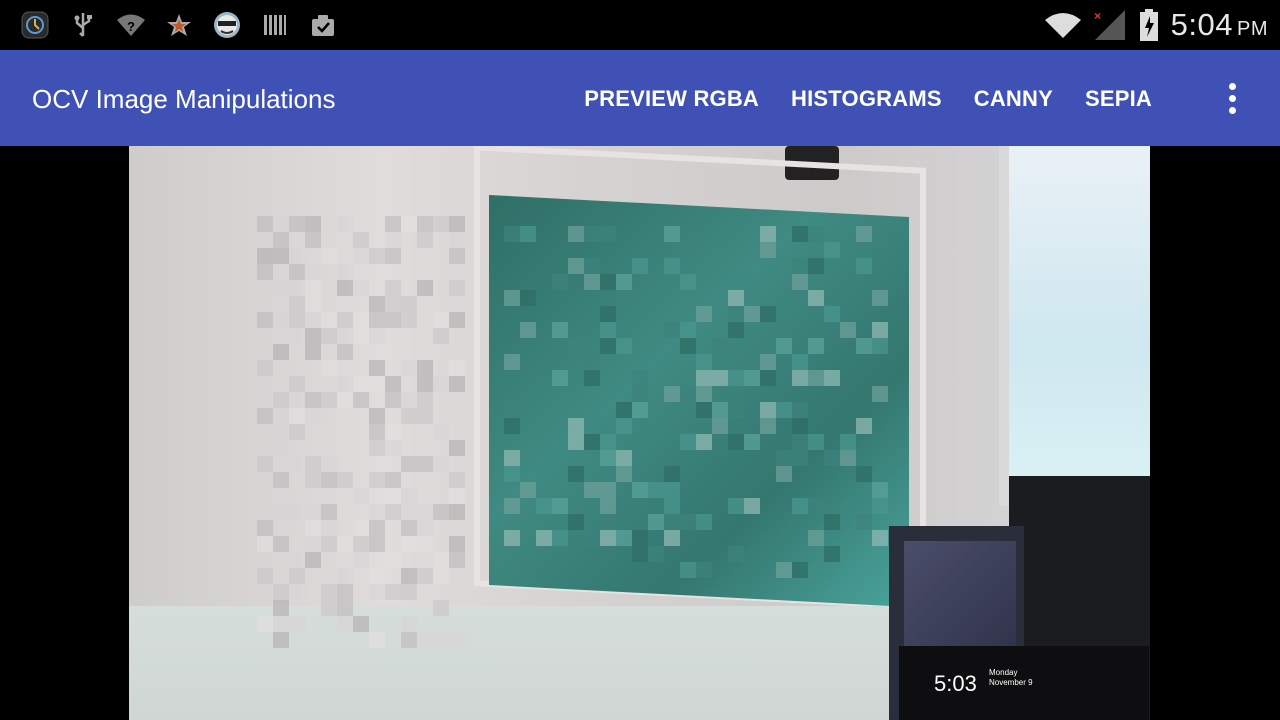 This screenshot has width=1280, height=720. Describe the element at coordinates (671, 98) in the screenshot. I see `preview-rgba-action: PREVIEW RGBA` at that location.